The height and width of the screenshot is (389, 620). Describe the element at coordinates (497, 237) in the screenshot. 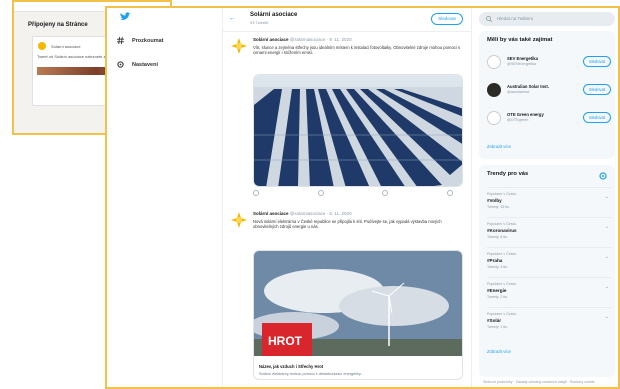

I see `trend-count: Tweety: 8 tis.` at that location.